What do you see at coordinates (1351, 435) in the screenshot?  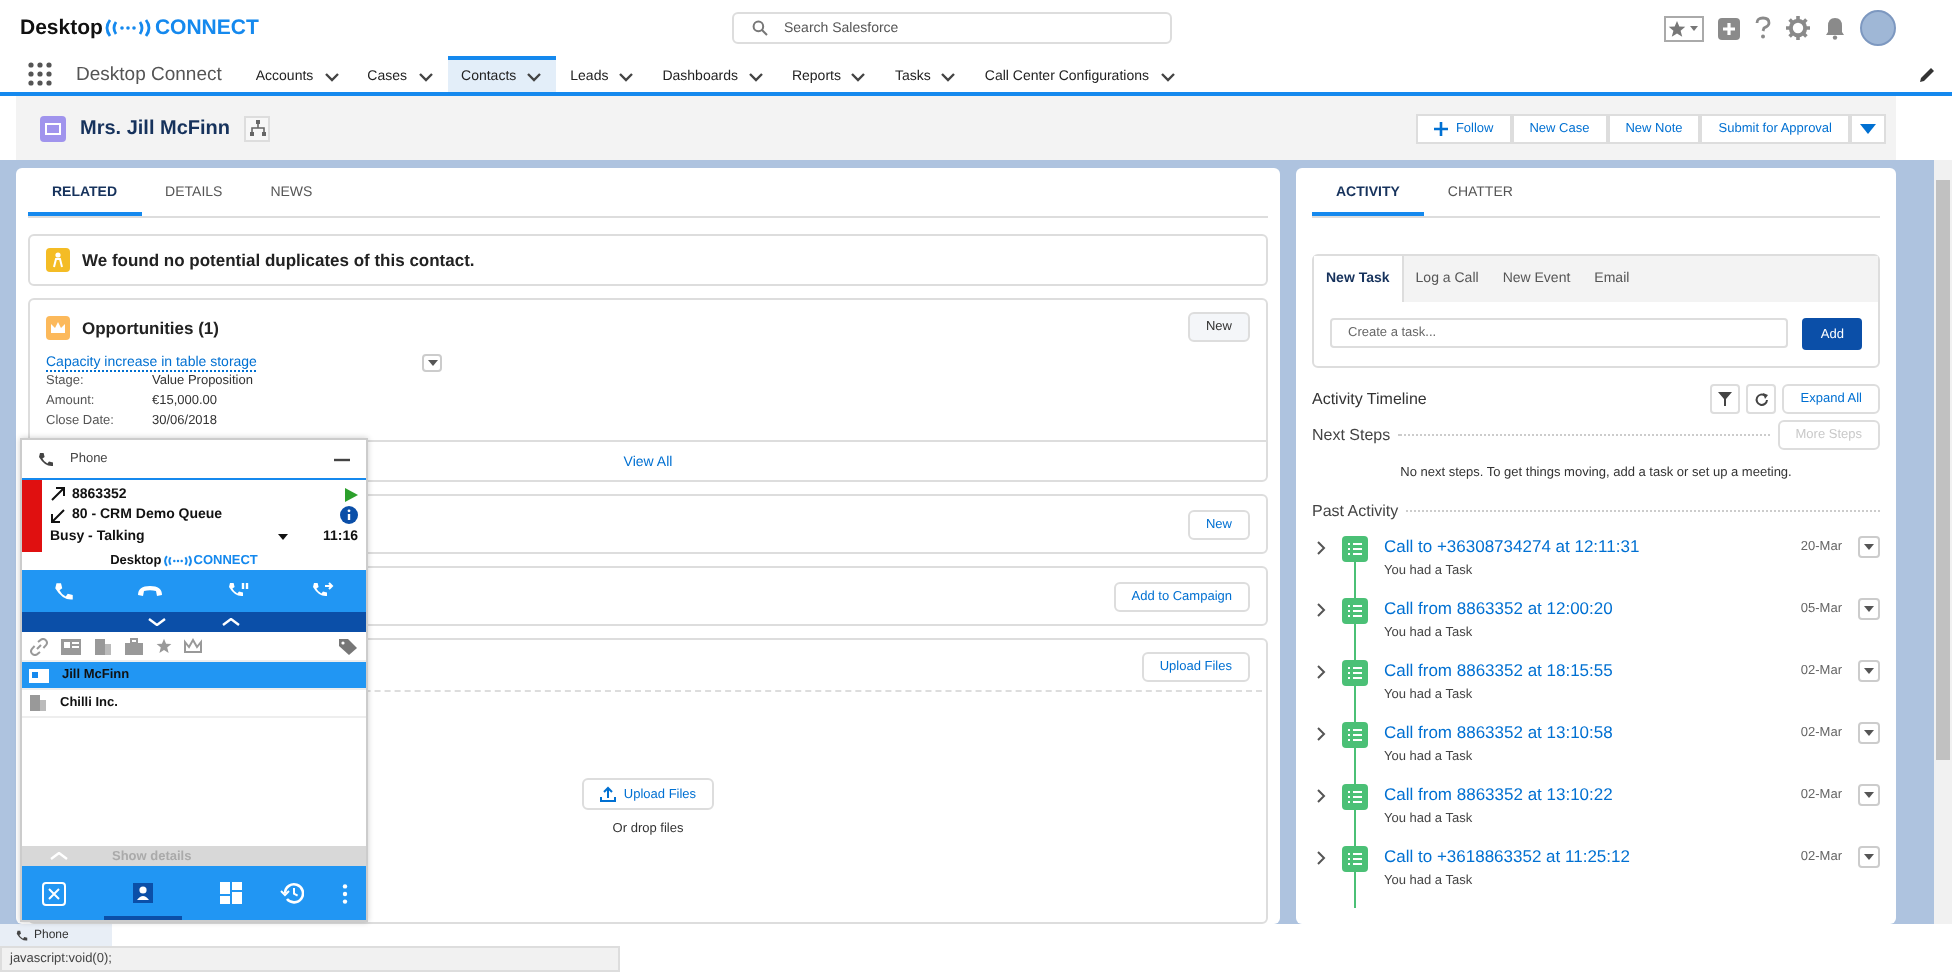 I see `section-label: Next Steps` at bounding box center [1351, 435].